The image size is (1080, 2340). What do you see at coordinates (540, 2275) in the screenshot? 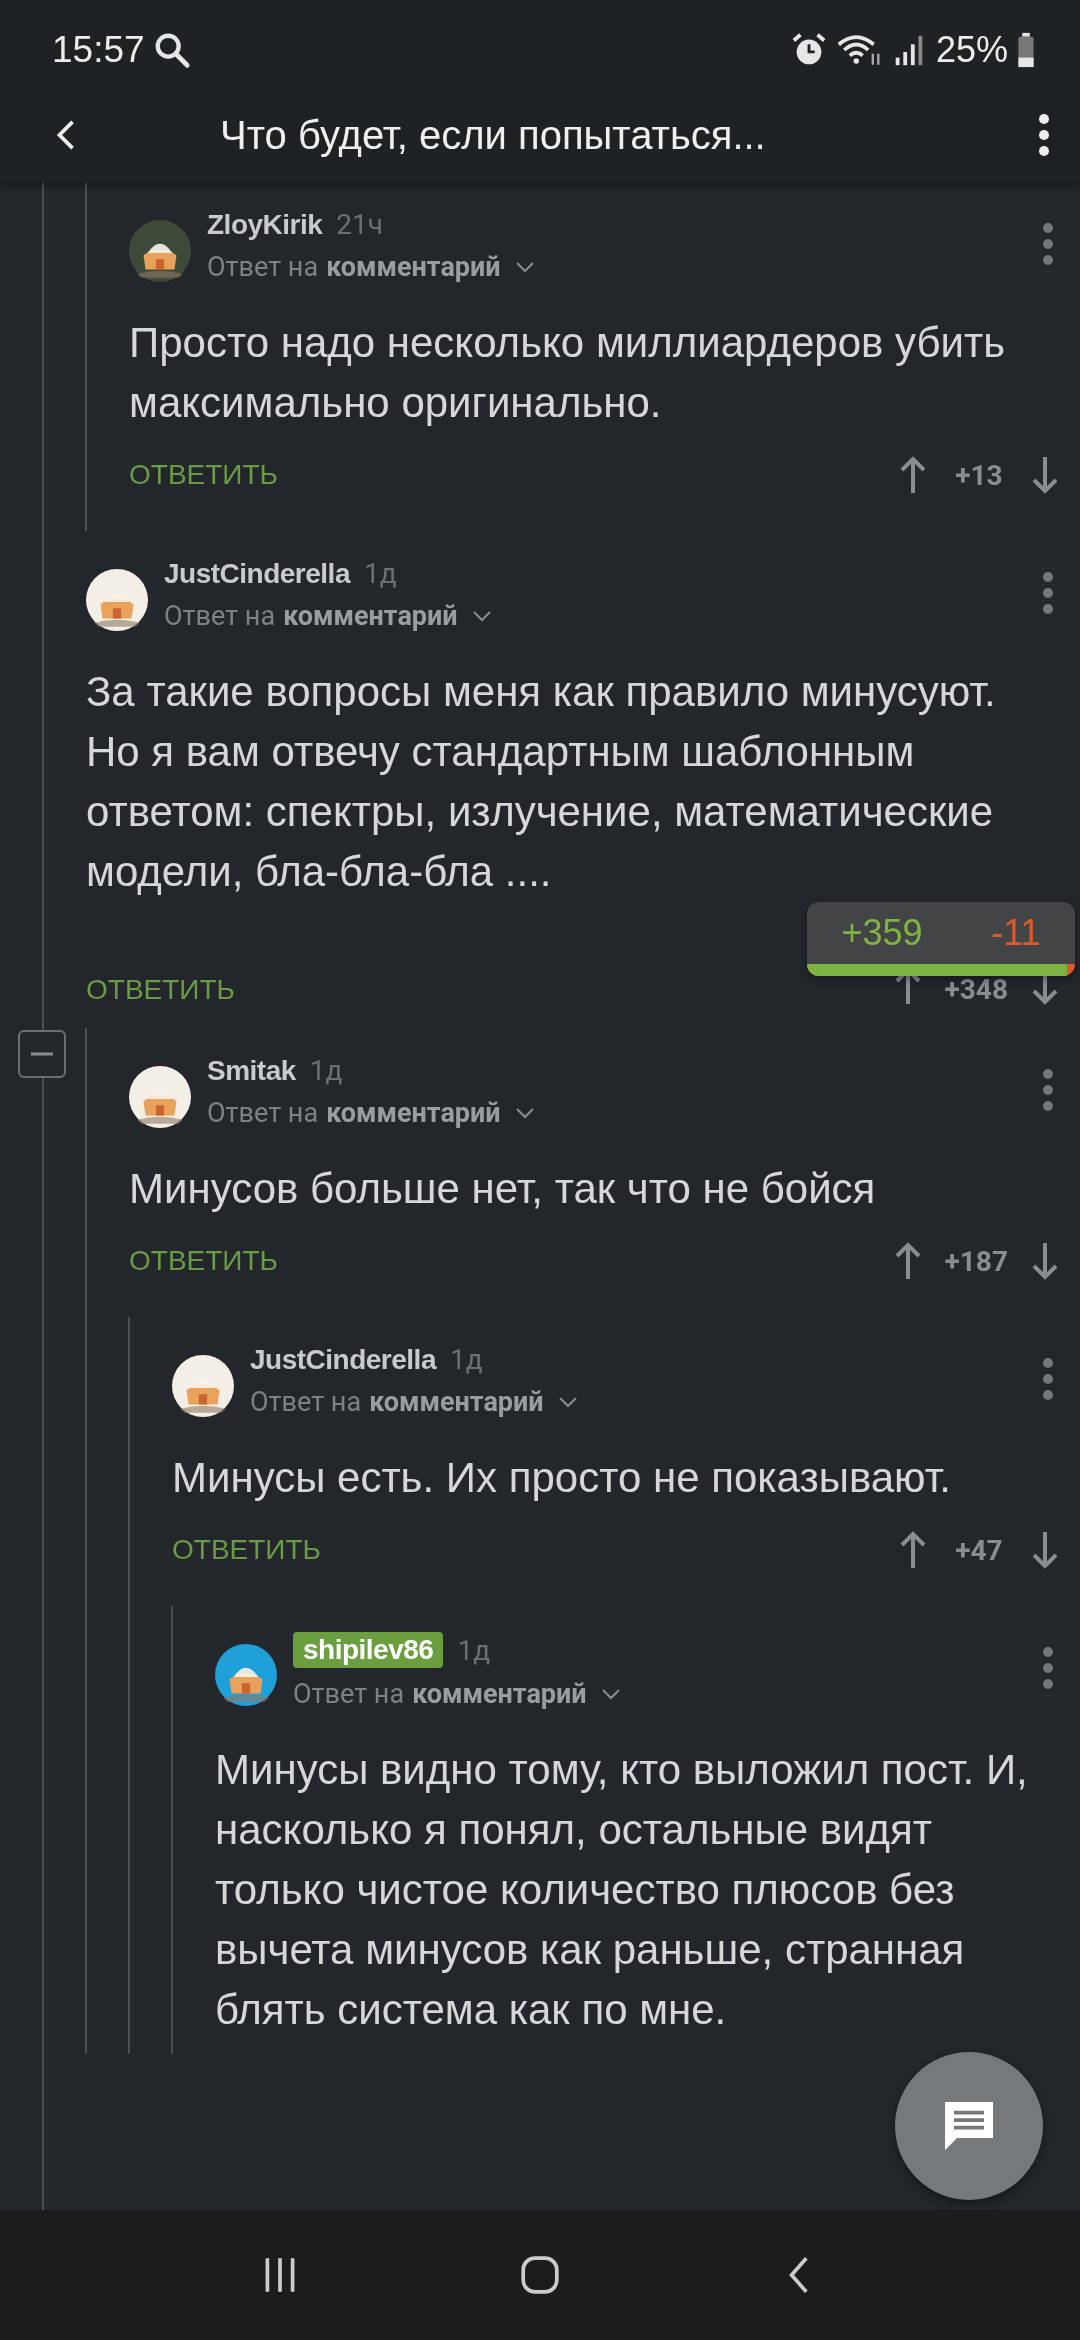
I see `home-icon` at bounding box center [540, 2275].